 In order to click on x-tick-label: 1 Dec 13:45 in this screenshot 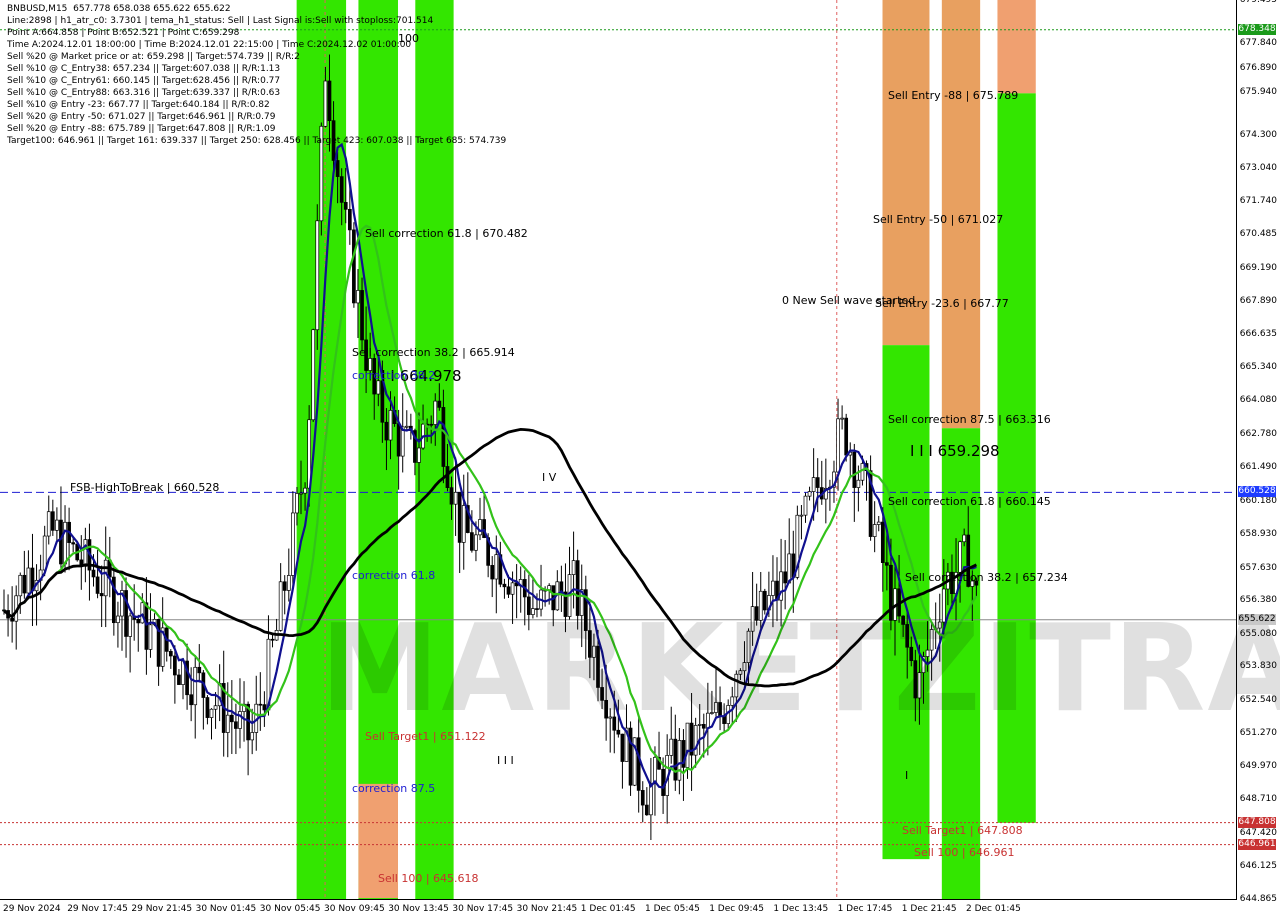, I will do `click(801, 909)`.